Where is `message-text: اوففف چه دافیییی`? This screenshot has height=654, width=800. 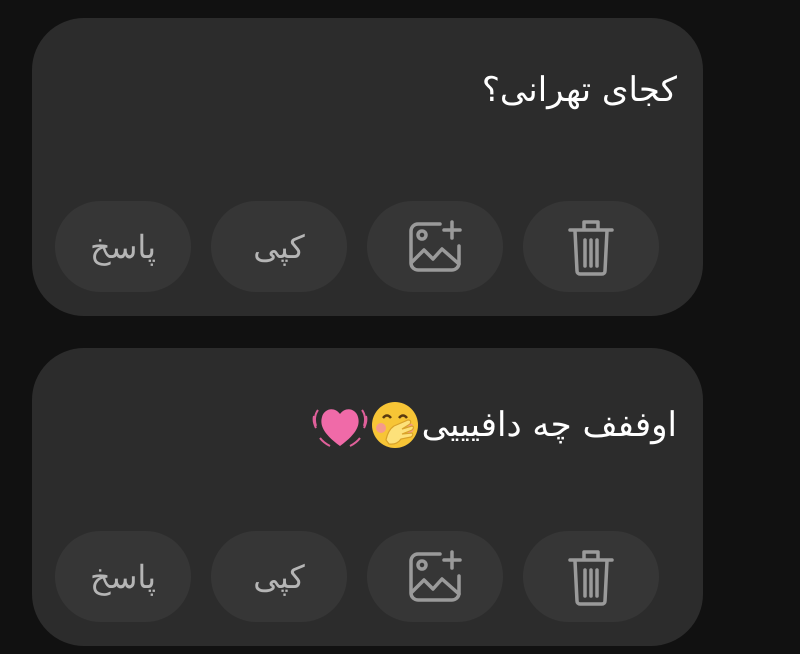
message-text: اوففف چه دافیییی is located at coordinates (549, 425).